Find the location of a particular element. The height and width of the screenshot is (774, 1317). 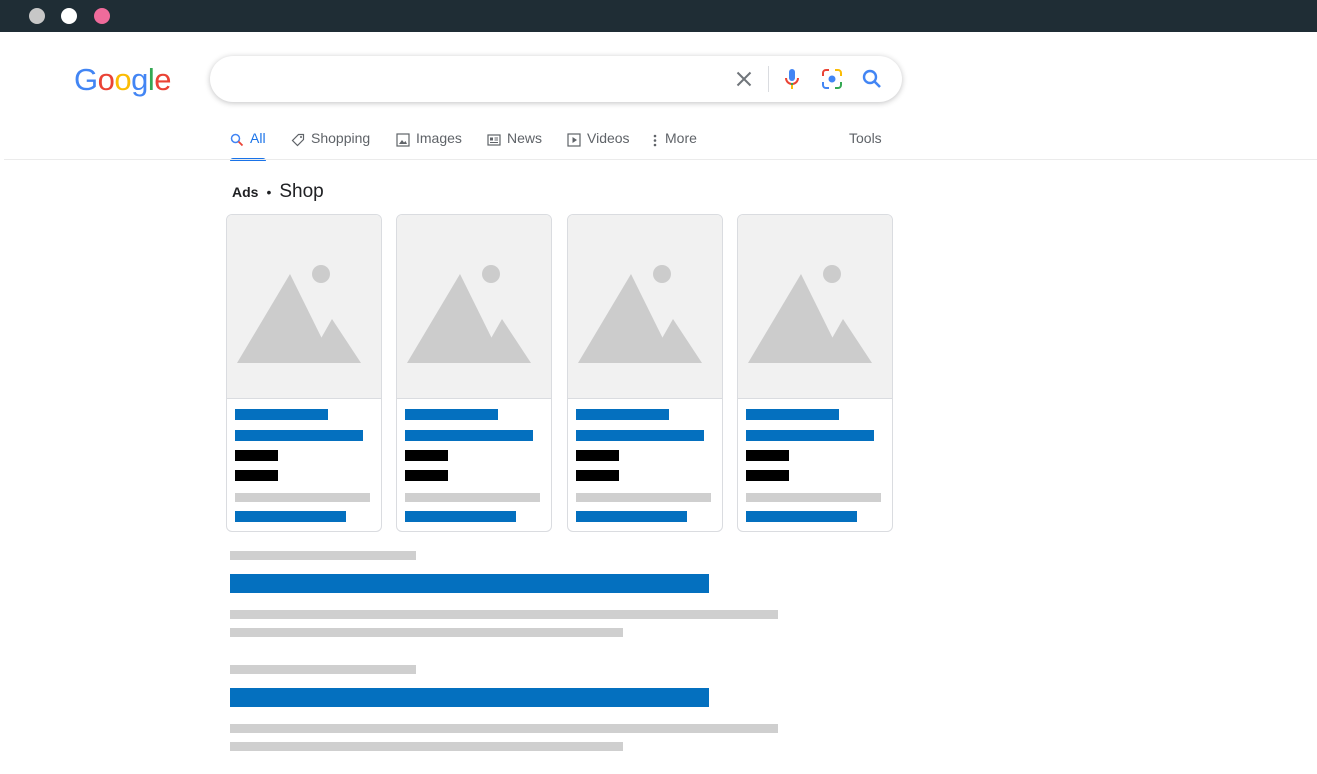

tab-label: All is located at coordinates (258, 138).